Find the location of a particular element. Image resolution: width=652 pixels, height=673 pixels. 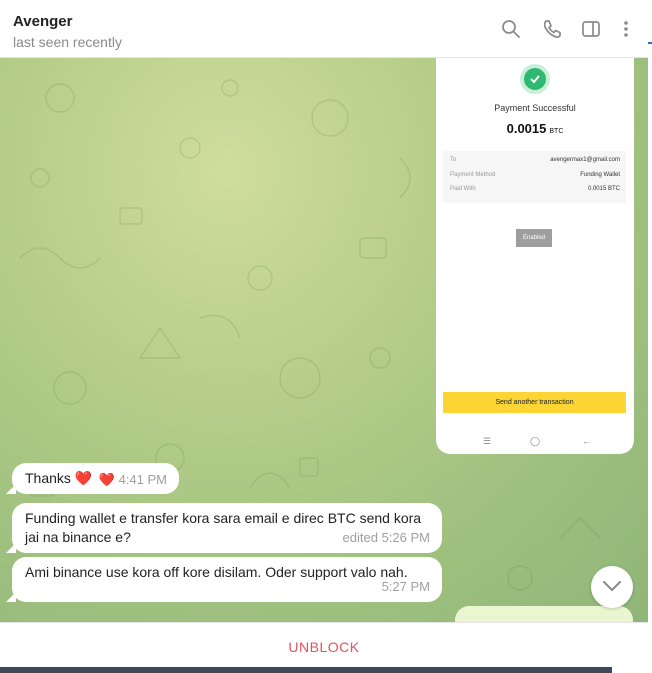

phone-icon is located at coordinates (552, 29).